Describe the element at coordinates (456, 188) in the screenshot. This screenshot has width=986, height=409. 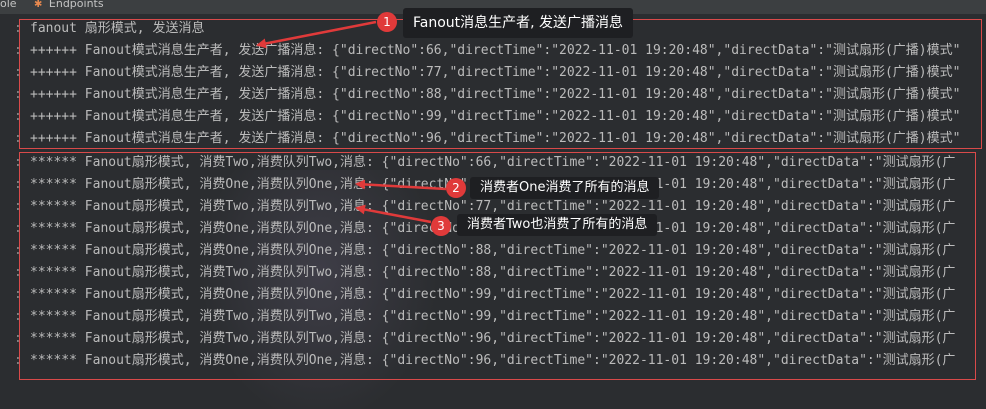
I see `annotation-badge-2: 2` at that location.